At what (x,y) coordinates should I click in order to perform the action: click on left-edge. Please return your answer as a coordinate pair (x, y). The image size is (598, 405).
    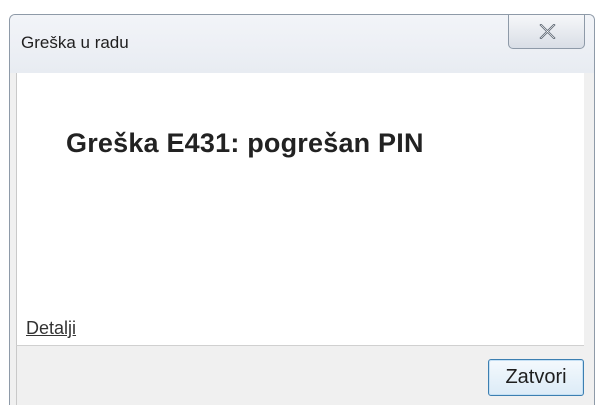
    Looking at the image, I should click on (4, 202).